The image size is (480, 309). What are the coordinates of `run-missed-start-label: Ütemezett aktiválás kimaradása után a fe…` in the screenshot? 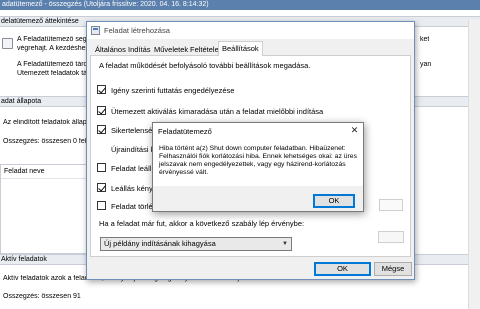 It's located at (217, 111).